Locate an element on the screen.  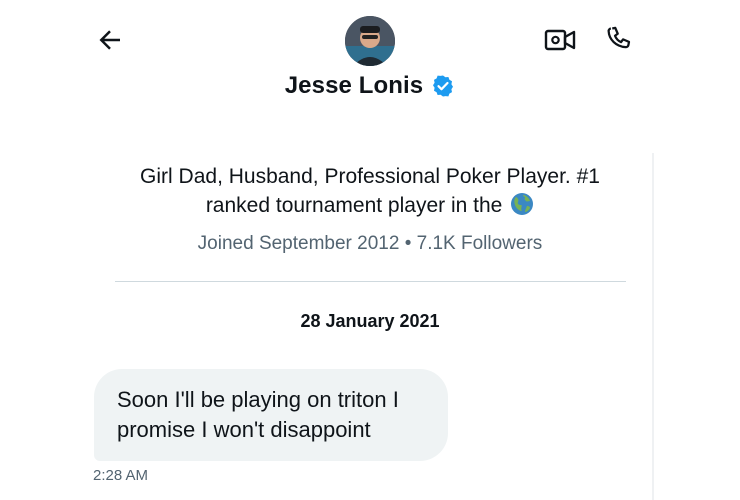
profile-name-row: Jesse Lonis is located at coordinates (370, 86).